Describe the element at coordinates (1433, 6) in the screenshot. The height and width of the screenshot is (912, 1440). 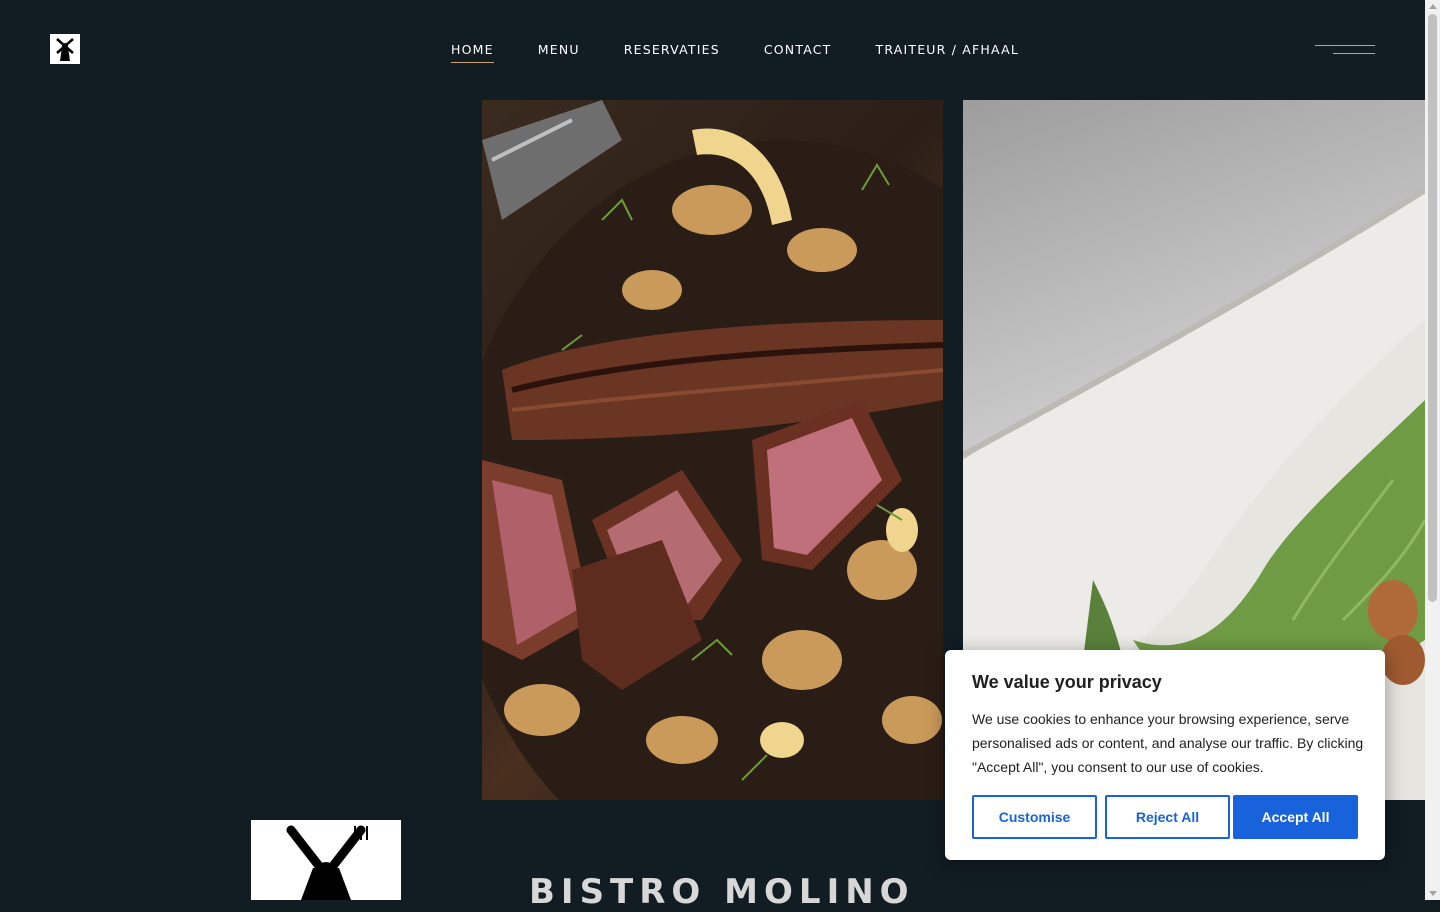
I see `scroll-up-arrow-icon` at that location.